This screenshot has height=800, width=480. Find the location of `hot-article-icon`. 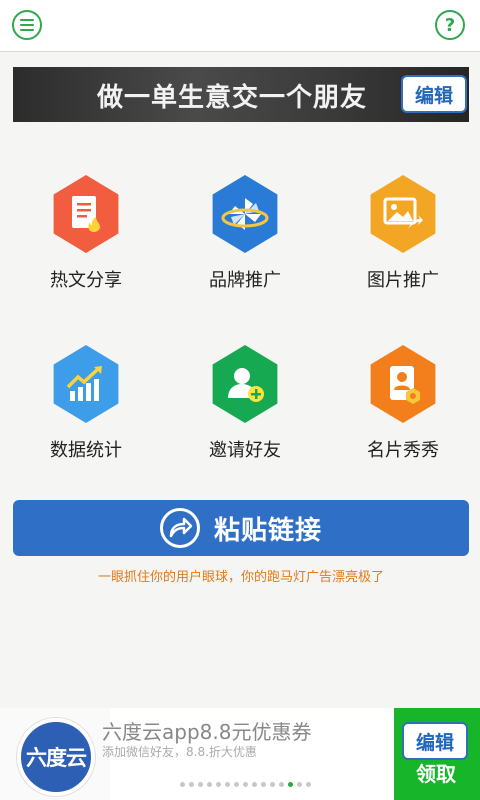

hot-article-icon is located at coordinates (86, 214).